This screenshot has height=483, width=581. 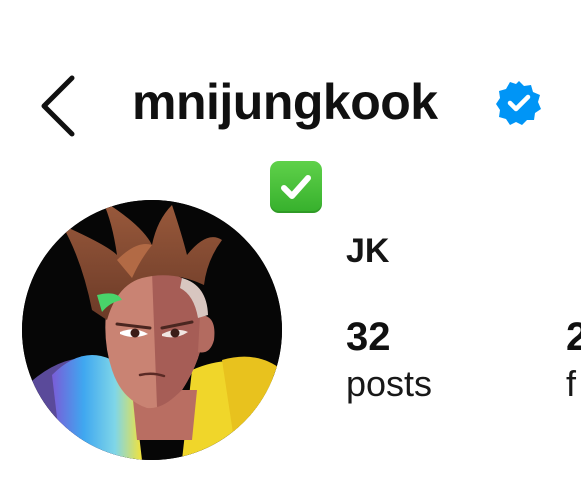 I want to click on posts-stat: 32 posts, so click(x=389, y=359).